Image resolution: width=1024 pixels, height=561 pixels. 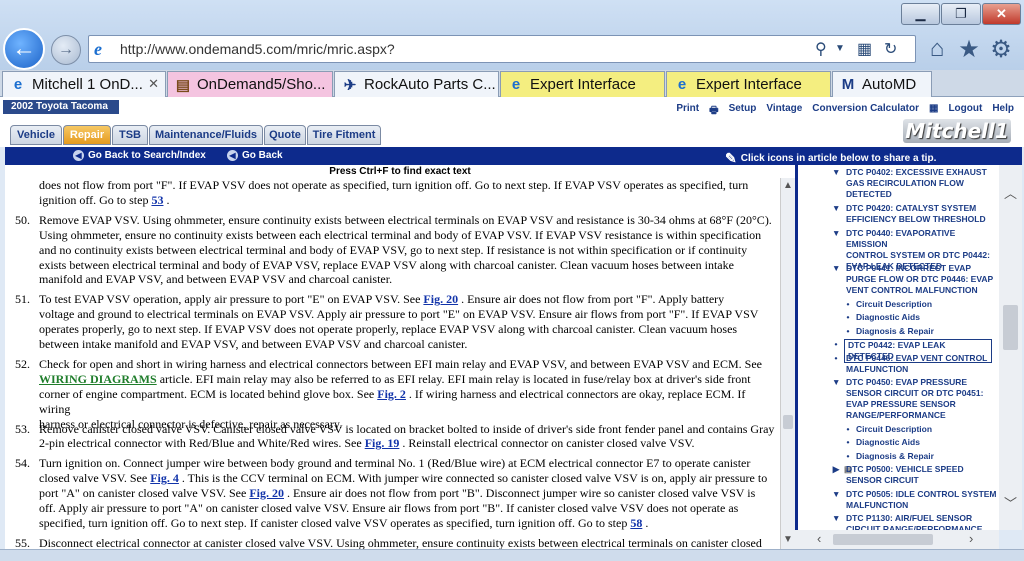 I want to click on forward-button: →, so click(x=66, y=50).